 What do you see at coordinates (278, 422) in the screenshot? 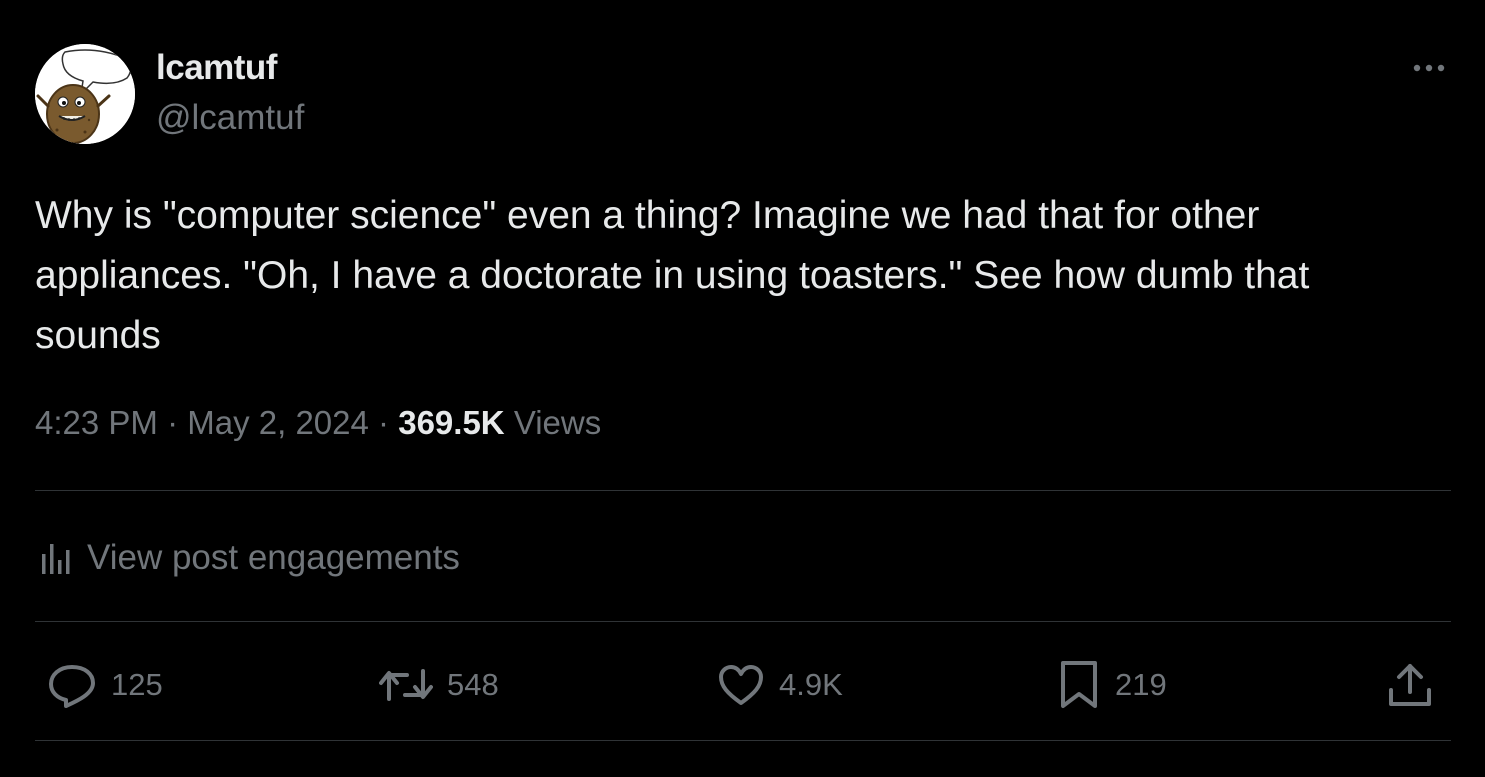
I see `post-date: May 2, 2024` at bounding box center [278, 422].